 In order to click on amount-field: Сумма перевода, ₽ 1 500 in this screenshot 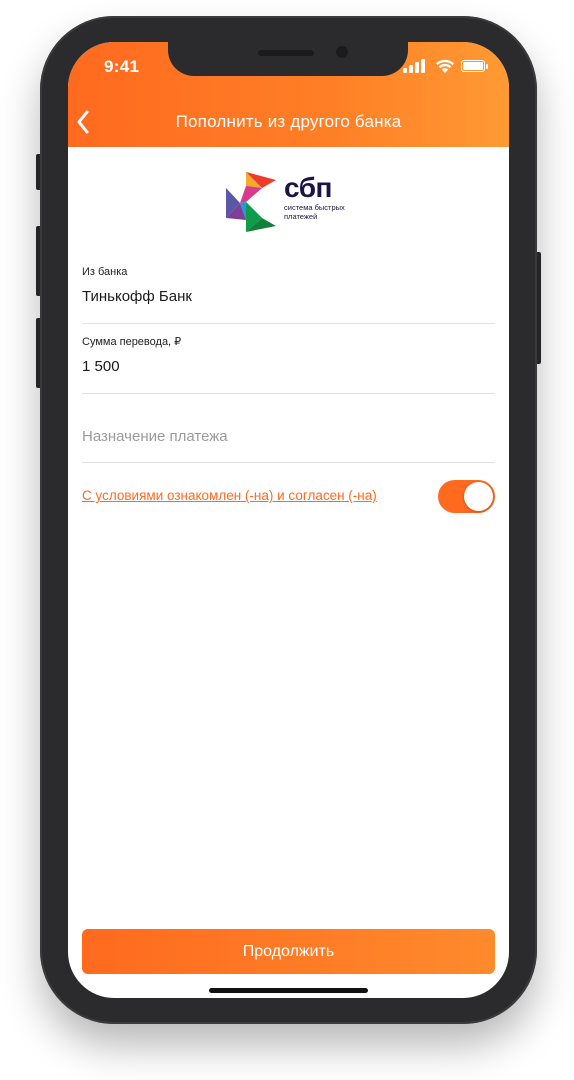, I will do `click(288, 364)`.